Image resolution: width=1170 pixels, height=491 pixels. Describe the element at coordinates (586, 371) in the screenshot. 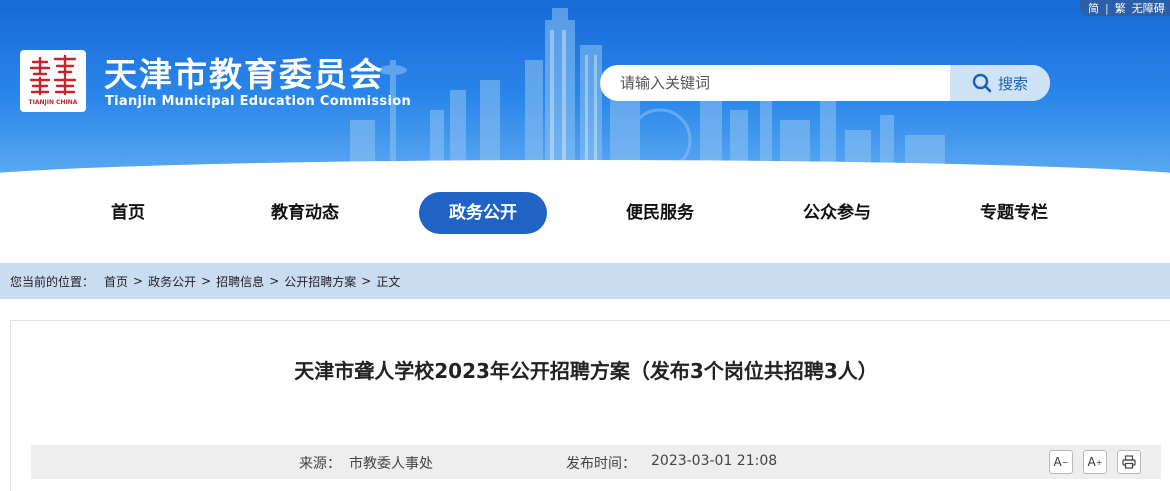

I see `article-title: 天津市聋人学校2023年公开招聘方案（发布3个岗位共招聘3人）` at that location.